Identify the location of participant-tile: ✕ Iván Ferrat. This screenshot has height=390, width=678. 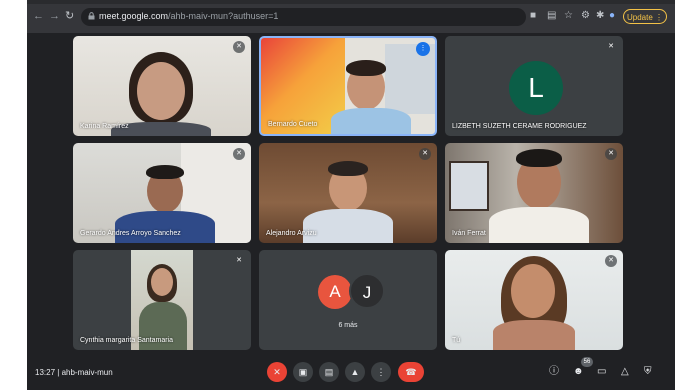
(534, 193).